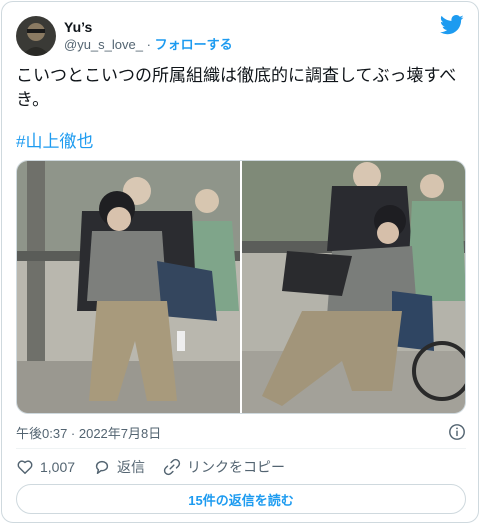 Image resolution: width=480 pixels, height=525 pixels. What do you see at coordinates (457, 432) in the screenshot?
I see `info-icon` at bounding box center [457, 432].